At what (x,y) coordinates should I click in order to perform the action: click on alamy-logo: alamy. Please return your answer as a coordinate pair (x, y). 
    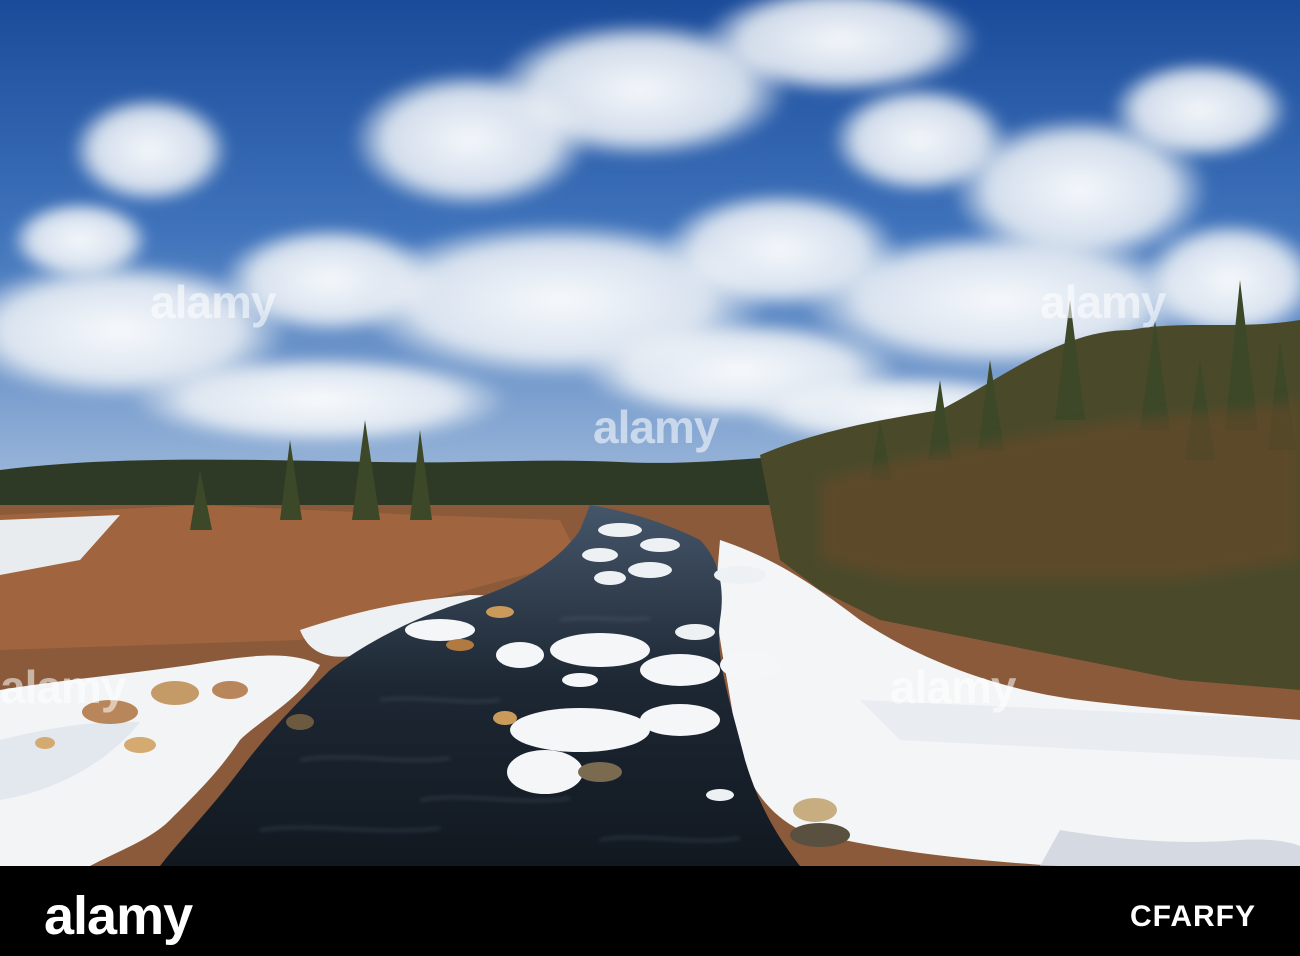
    Looking at the image, I should click on (118, 916).